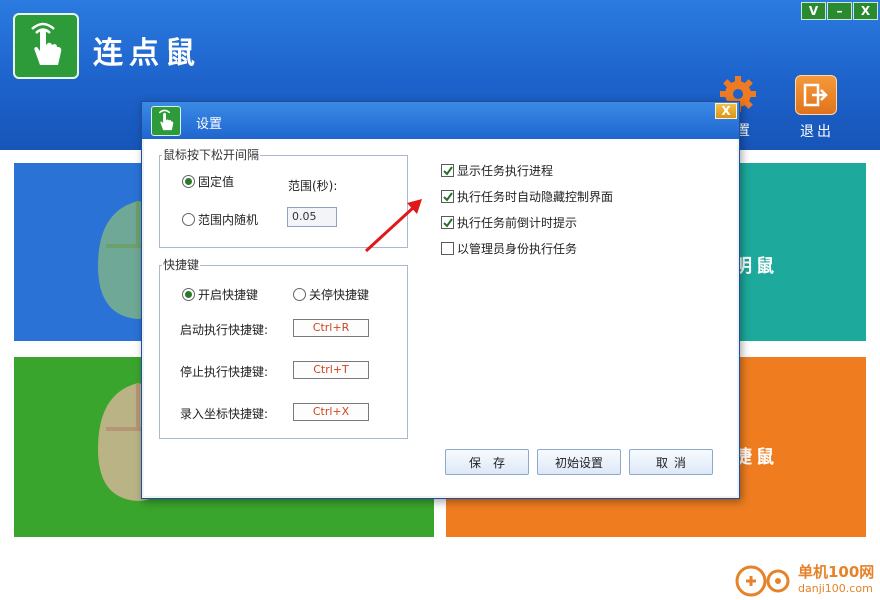  I want to click on watermark: 单机100网 danji100.com, so click(807, 580).